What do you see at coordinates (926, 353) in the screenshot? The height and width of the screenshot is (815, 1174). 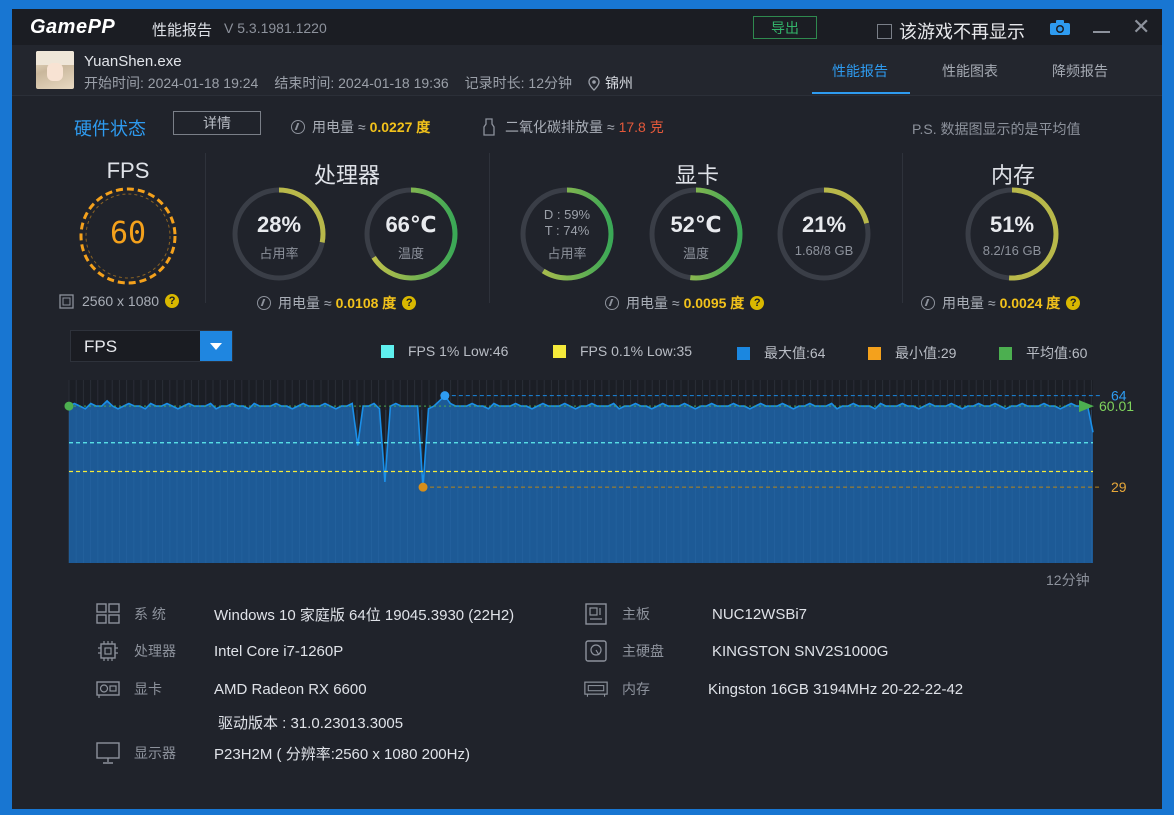 I see `legend-label: 最小值:29` at bounding box center [926, 353].